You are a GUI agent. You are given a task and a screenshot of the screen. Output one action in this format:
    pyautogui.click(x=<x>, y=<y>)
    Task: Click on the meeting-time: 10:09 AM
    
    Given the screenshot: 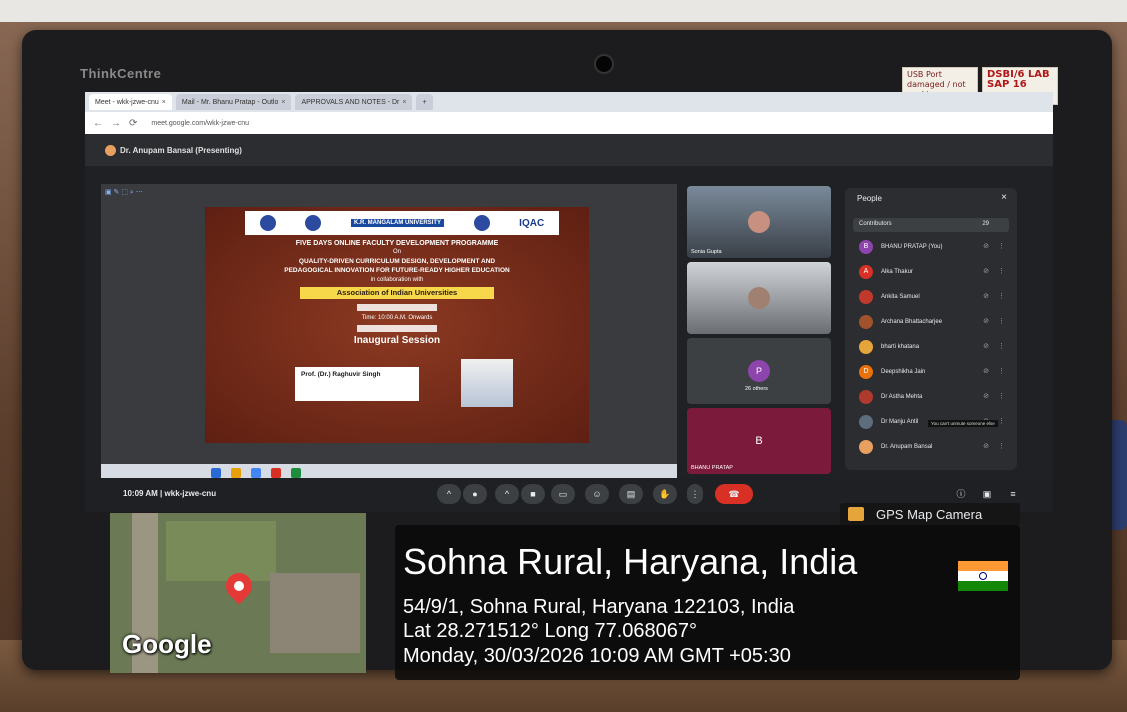 What is the action you would take?
    pyautogui.click(x=140, y=493)
    